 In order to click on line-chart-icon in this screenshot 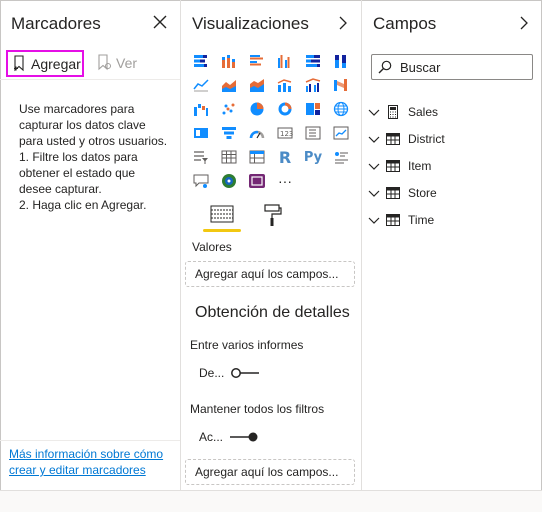, I will do `click(201, 85)`.